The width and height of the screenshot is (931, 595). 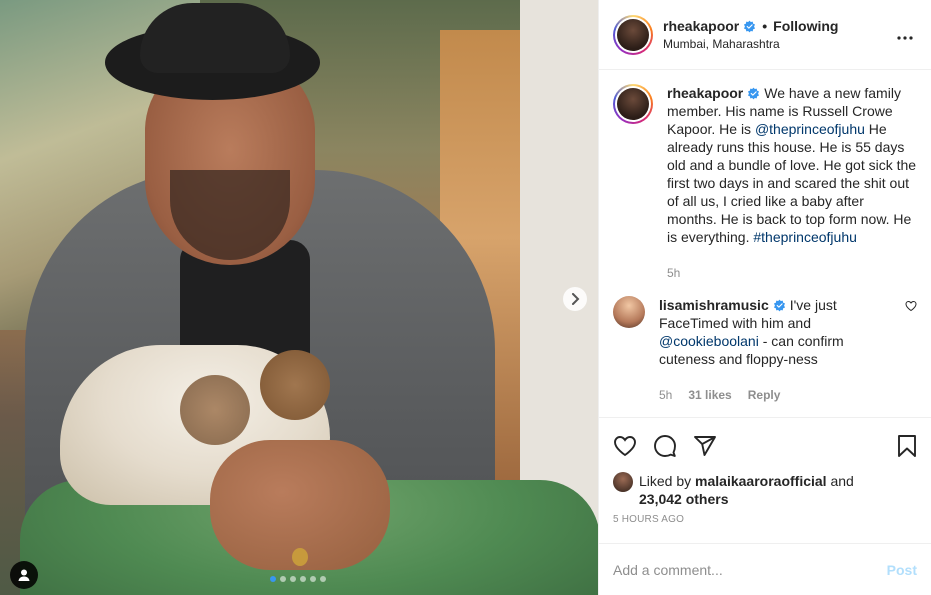 What do you see at coordinates (295, 385) in the screenshot?
I see `photo-puppy-ear` at bounding box center [295, 385].